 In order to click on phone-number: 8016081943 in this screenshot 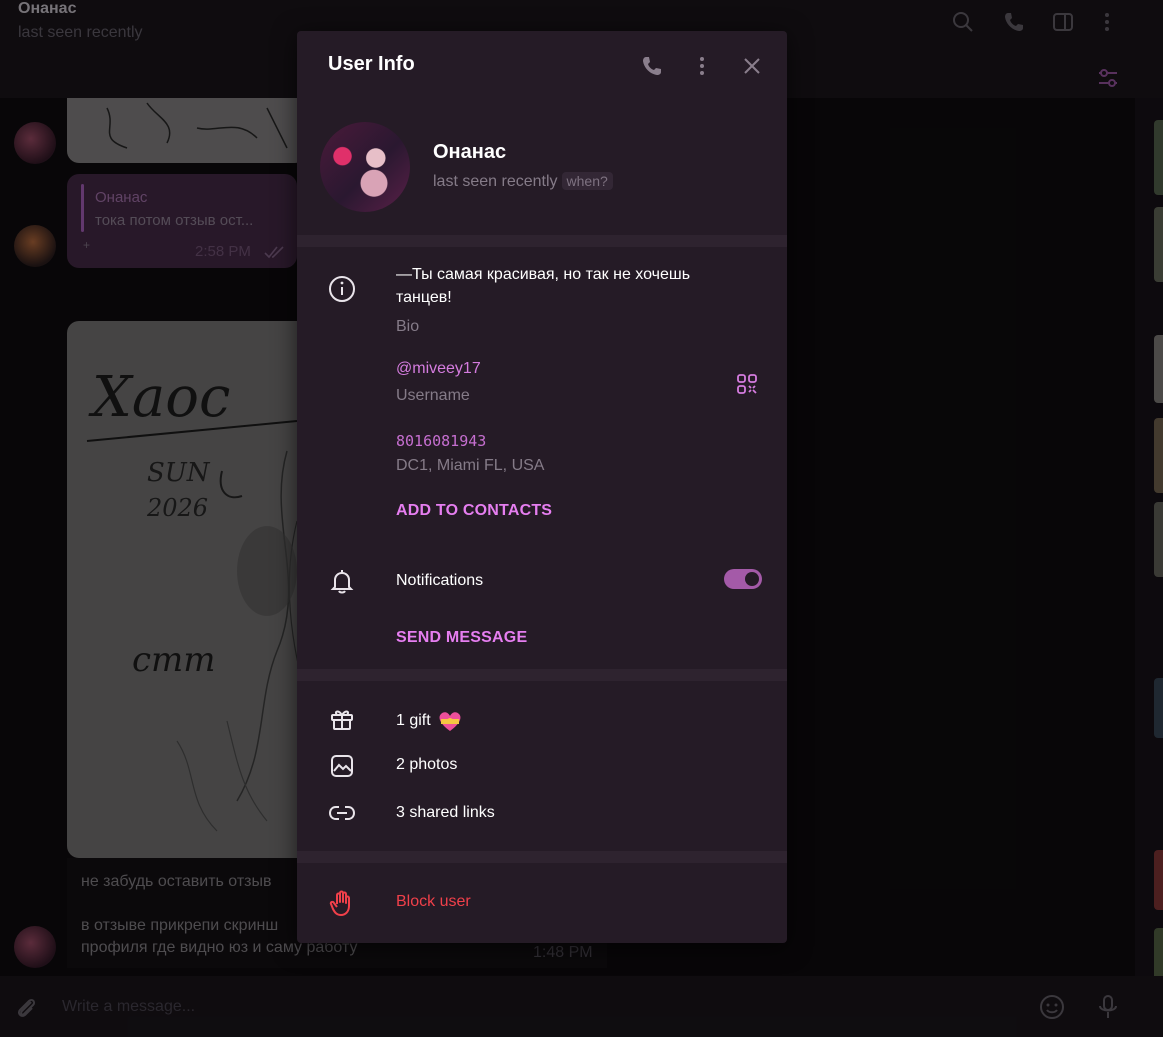, I will do `click(441, 441)`.